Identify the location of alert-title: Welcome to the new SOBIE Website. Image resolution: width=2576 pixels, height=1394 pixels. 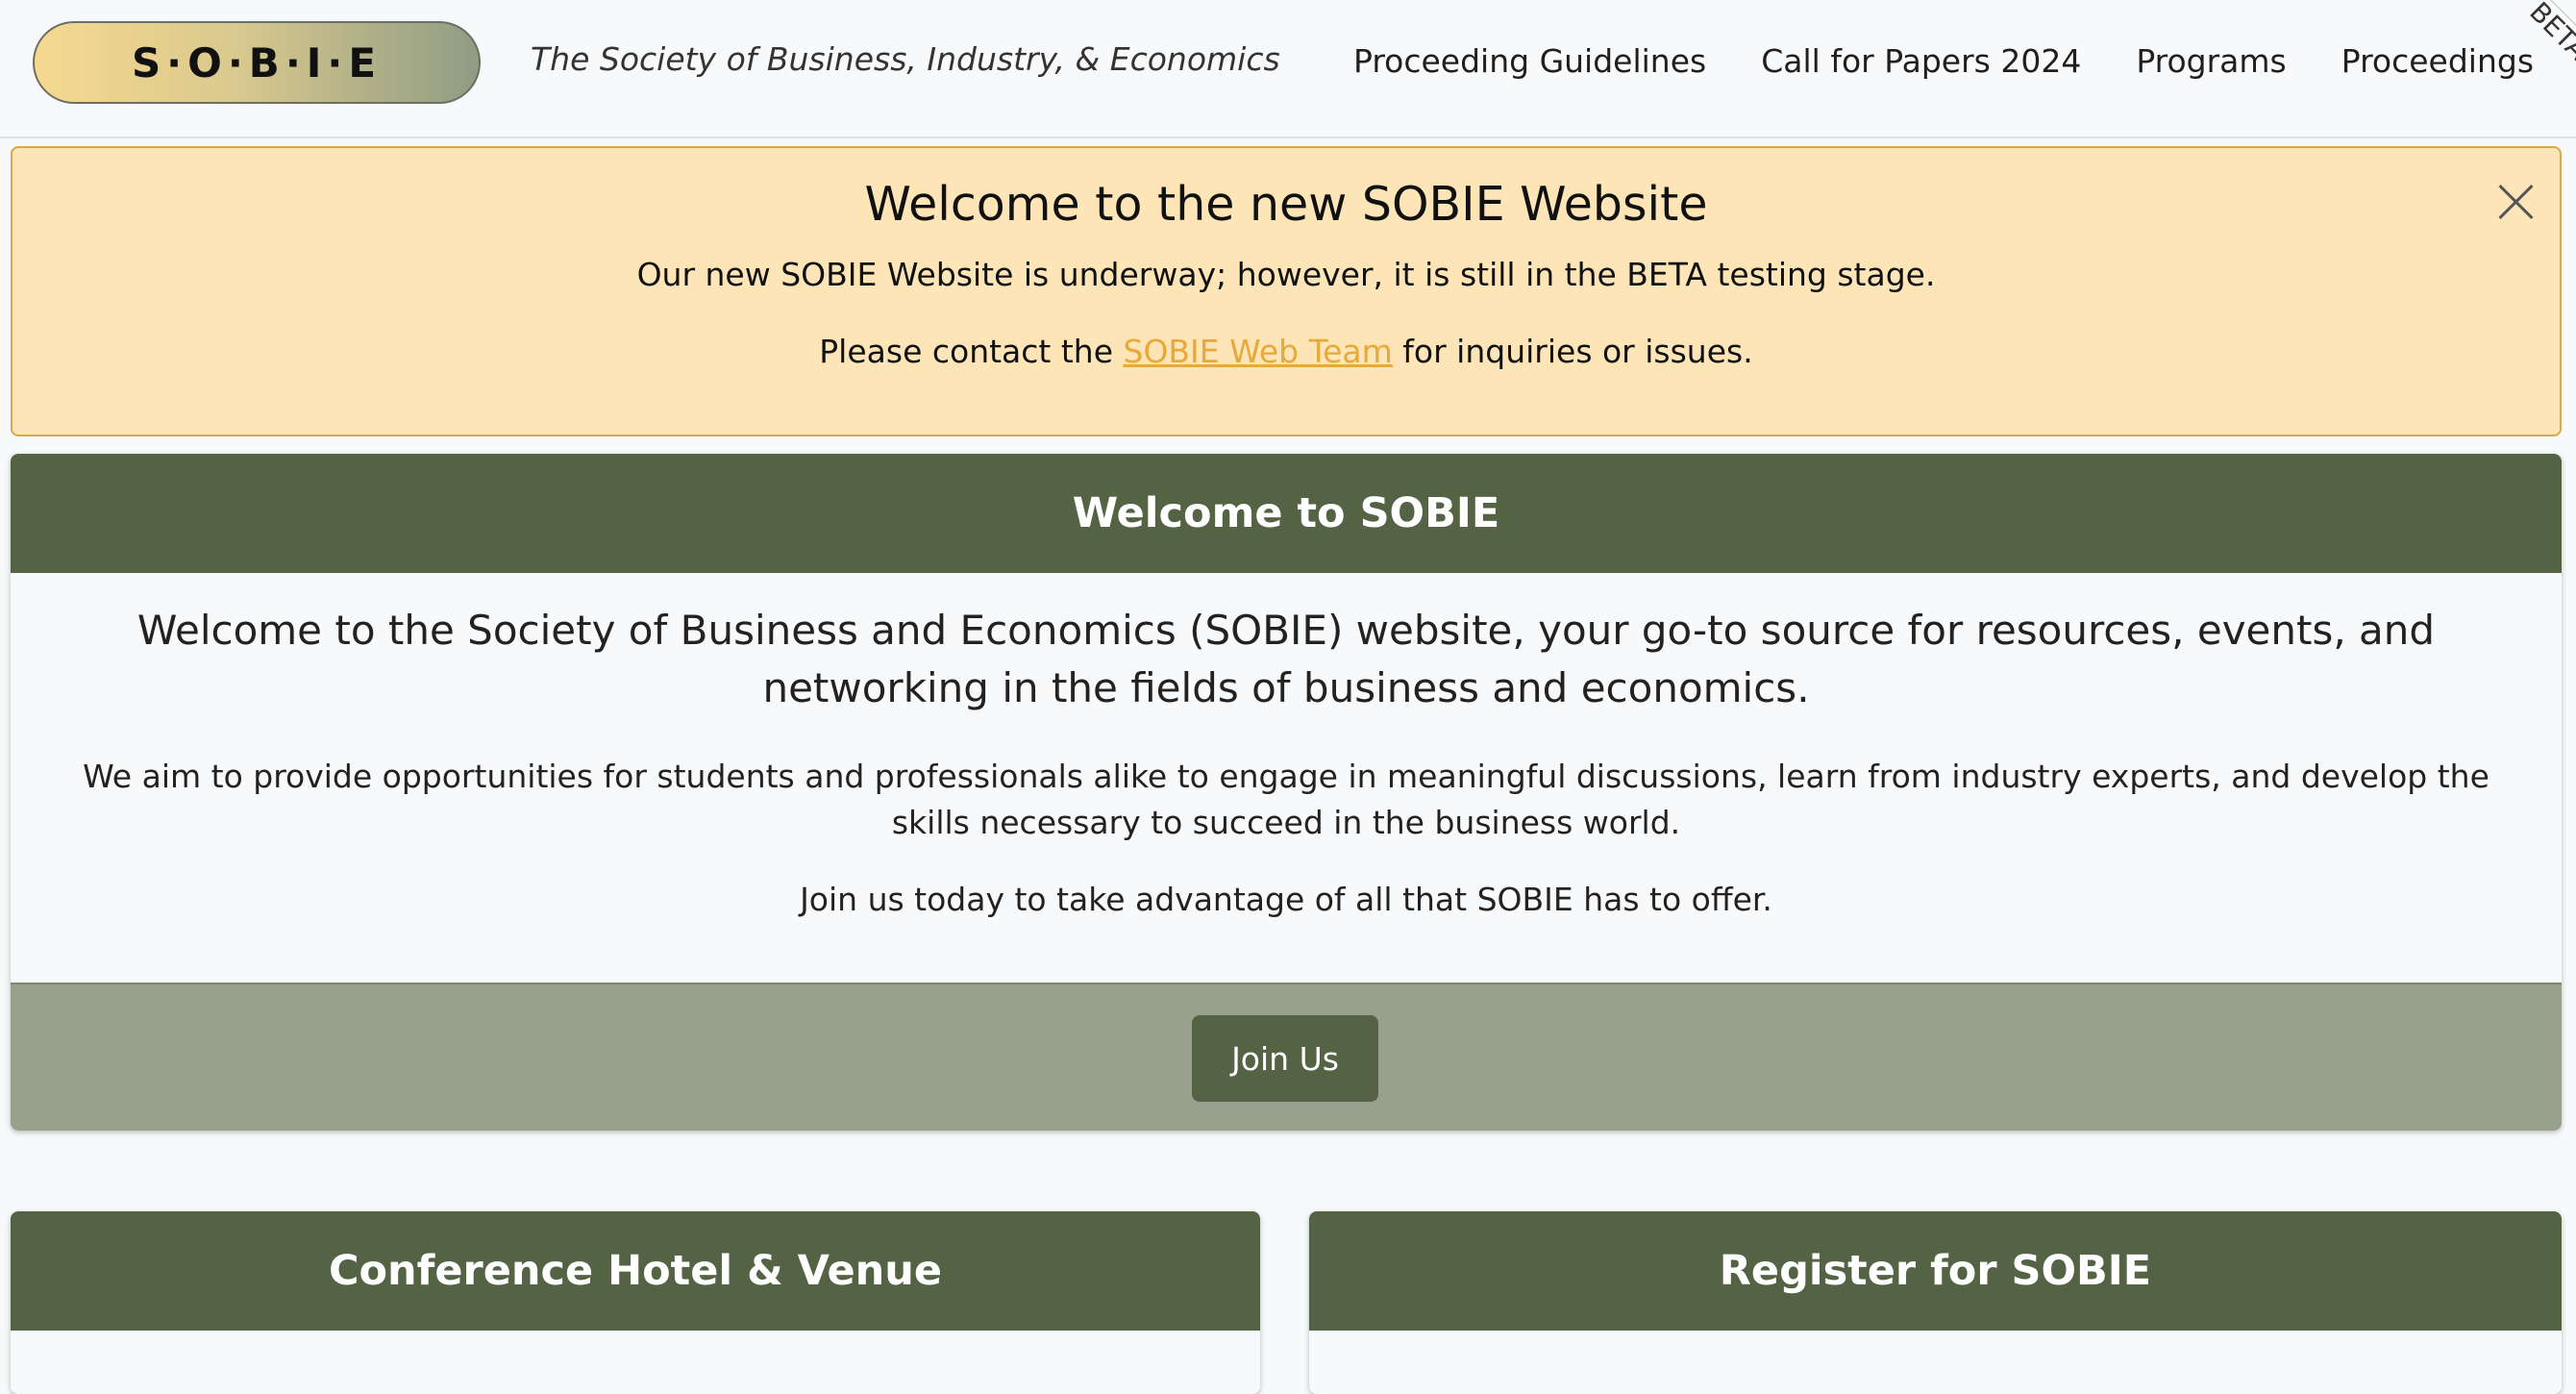
(1286, 205).